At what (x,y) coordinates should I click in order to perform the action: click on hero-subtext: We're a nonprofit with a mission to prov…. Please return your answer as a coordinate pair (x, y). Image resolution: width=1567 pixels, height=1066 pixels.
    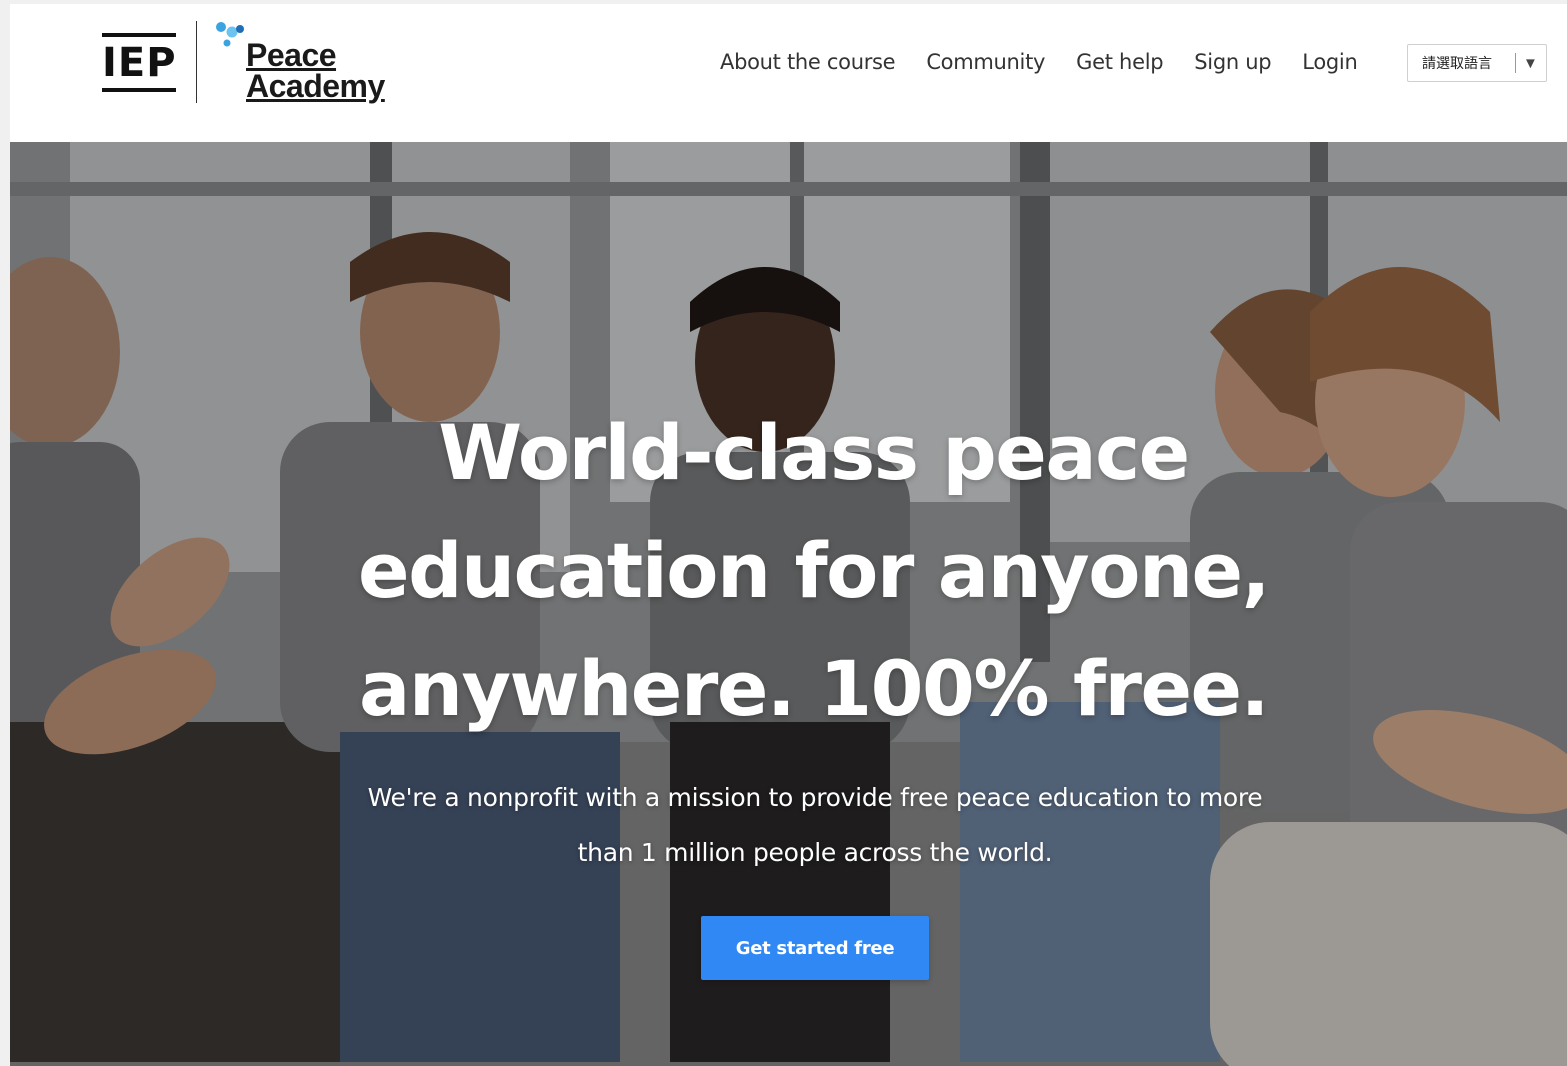
    Looking at the image, I should click on (815, 825).